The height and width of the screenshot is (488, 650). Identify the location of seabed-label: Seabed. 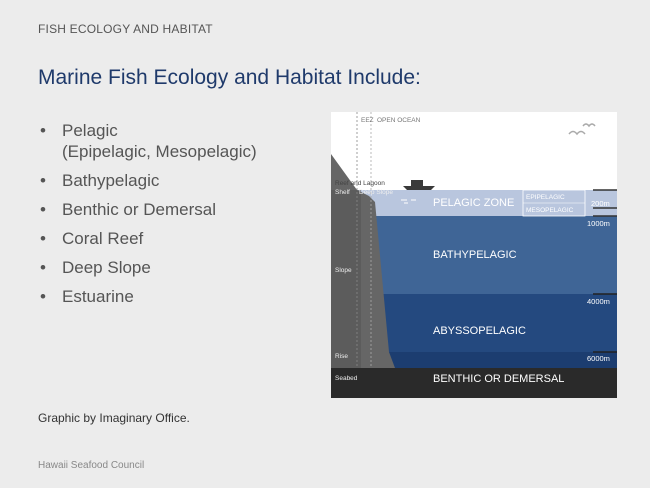
(346, 378).